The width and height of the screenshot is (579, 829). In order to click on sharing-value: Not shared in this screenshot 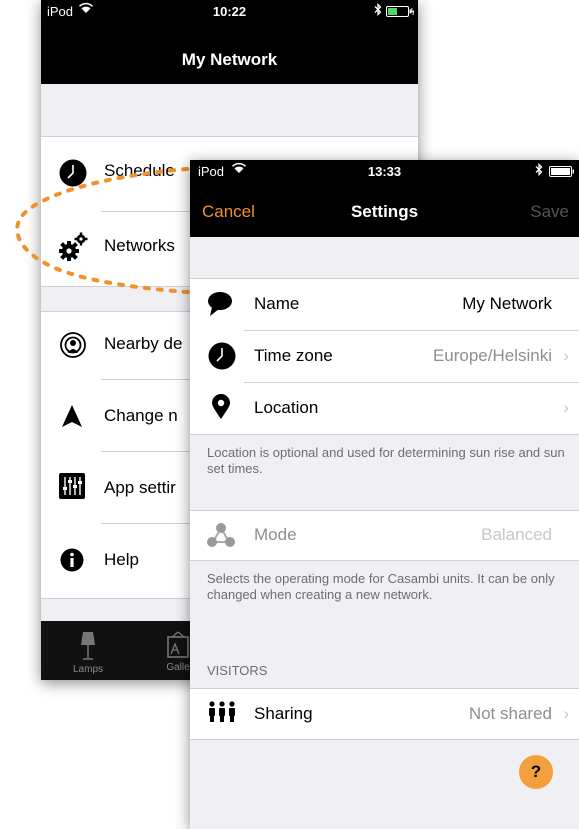, I will do `click(510, 713)`.